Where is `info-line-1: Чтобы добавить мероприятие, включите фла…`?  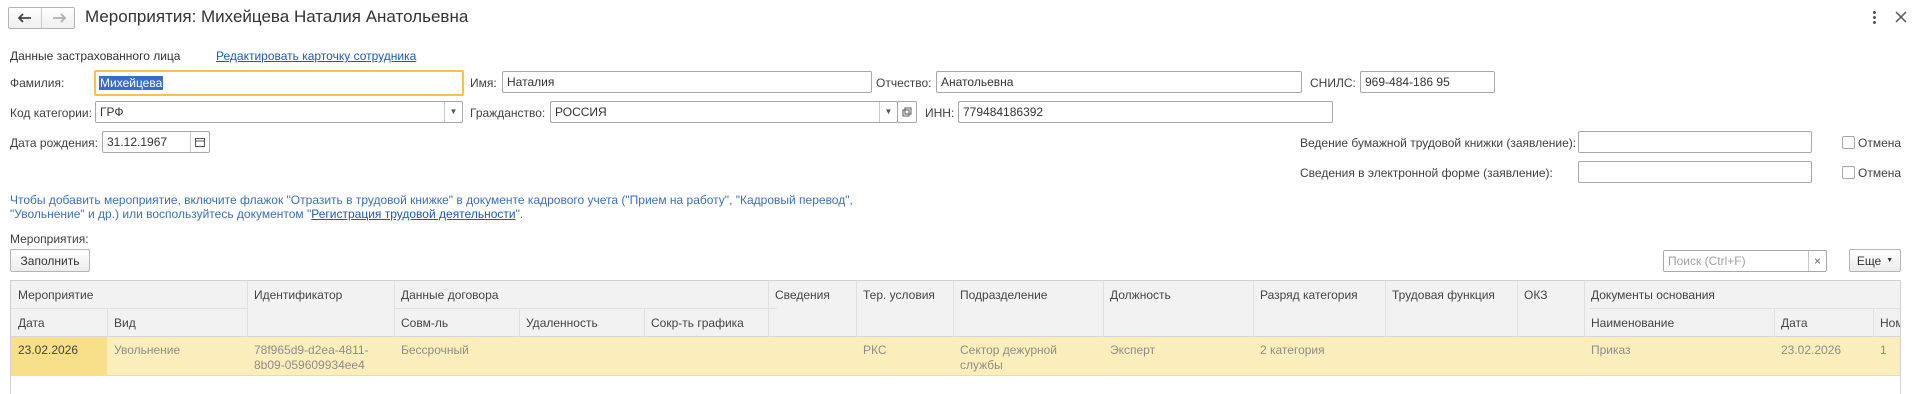
info-line-1: Чтобы добавить мероприятие, включите фла… is located at coordinates (431, 200).